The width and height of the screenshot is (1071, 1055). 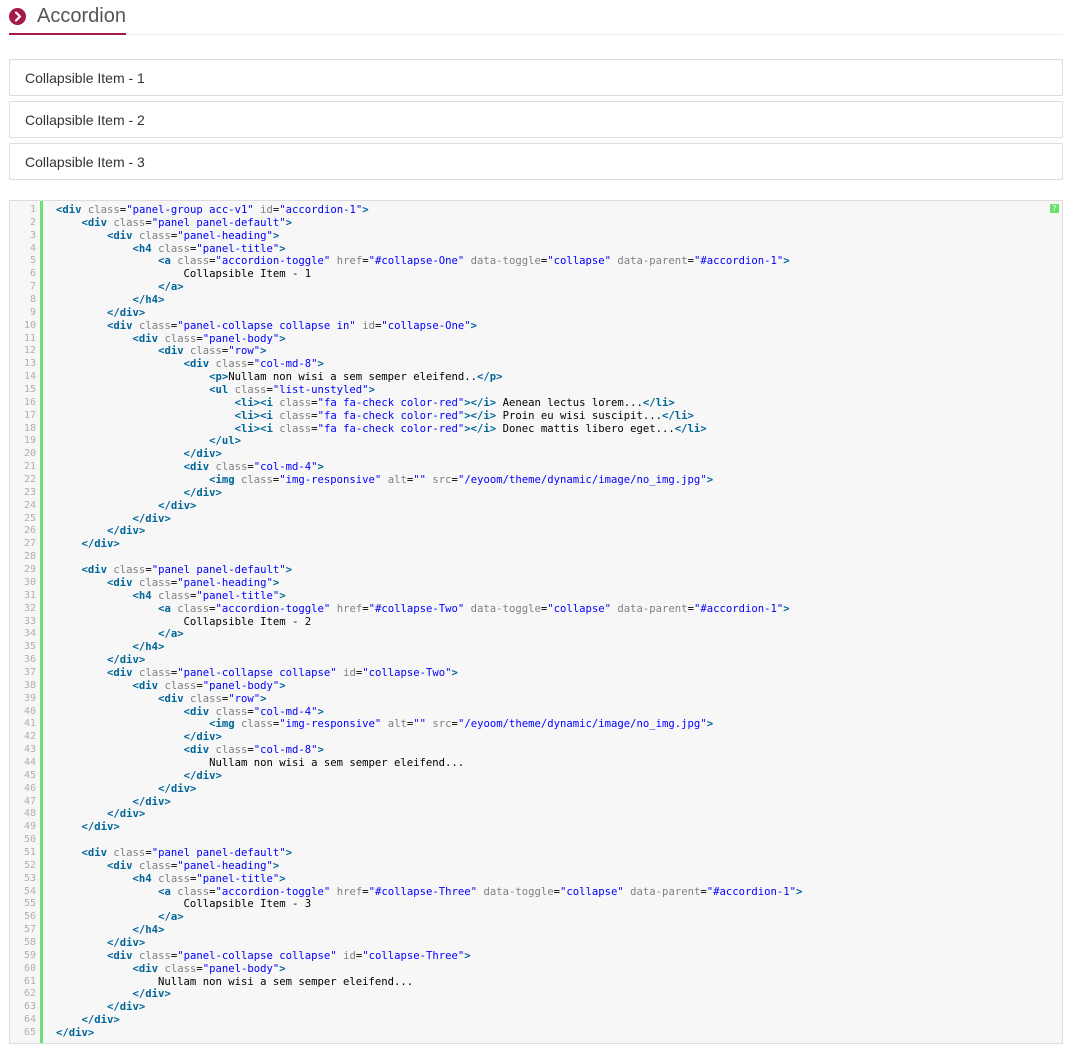 I want to click on line-number: 13, so click(x=29, y=364).